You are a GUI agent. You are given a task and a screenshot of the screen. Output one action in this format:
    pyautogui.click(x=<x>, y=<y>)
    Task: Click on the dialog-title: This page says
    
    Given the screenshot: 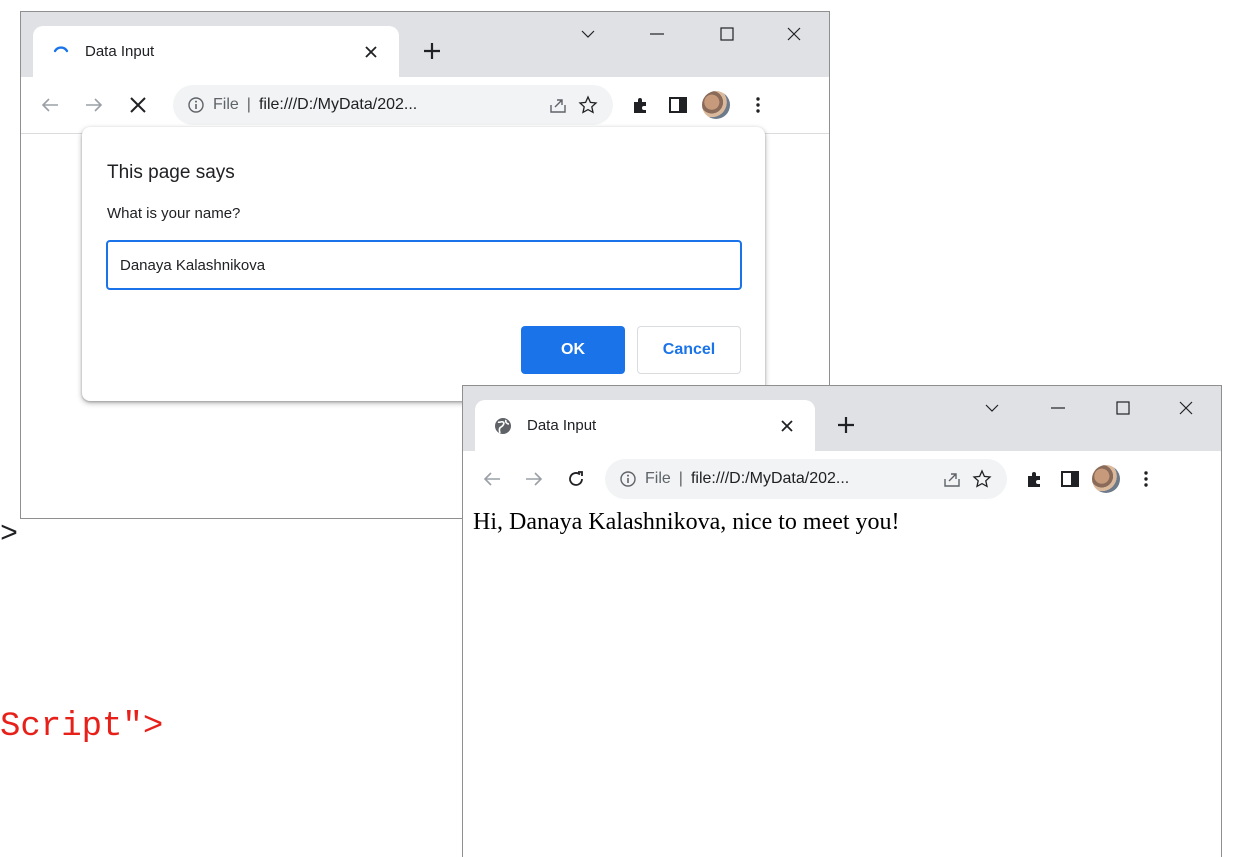 What is the action you would take?
    pyautogui.click(x=171, y=172)
    